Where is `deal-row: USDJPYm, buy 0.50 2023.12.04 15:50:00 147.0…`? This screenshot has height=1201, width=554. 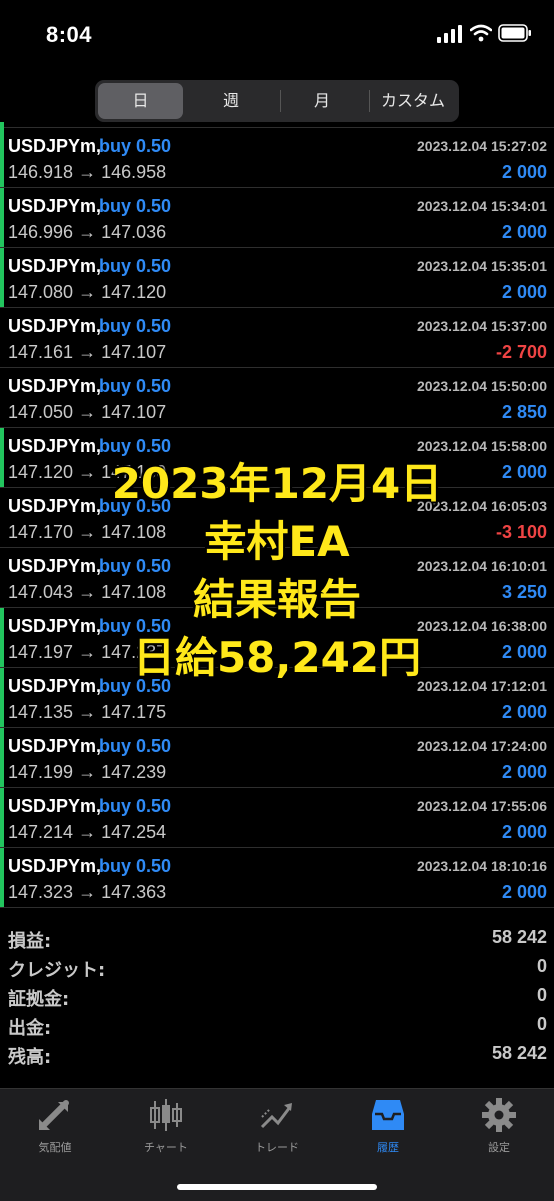
deal-row: USDJPYm, buy 0.50 2023.12.04 15:50:00 147.0… is located at coordinates (277, 398).